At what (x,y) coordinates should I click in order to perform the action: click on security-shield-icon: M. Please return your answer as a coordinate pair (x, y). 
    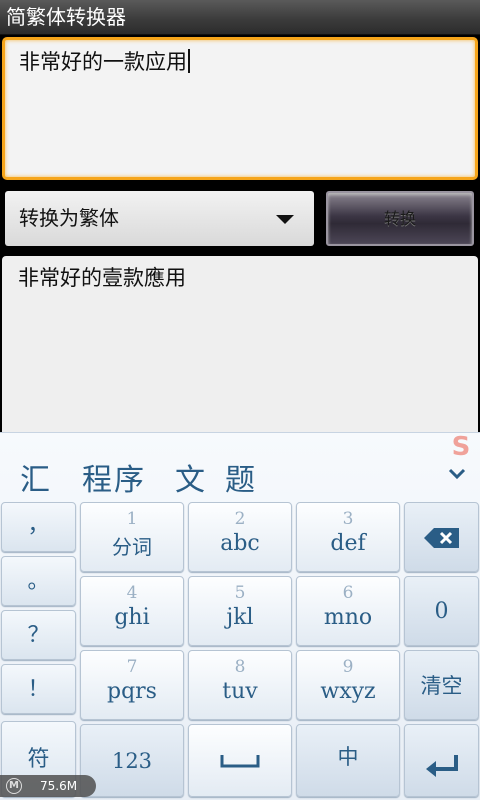
    Looking at the image, I should click on (14, 786).